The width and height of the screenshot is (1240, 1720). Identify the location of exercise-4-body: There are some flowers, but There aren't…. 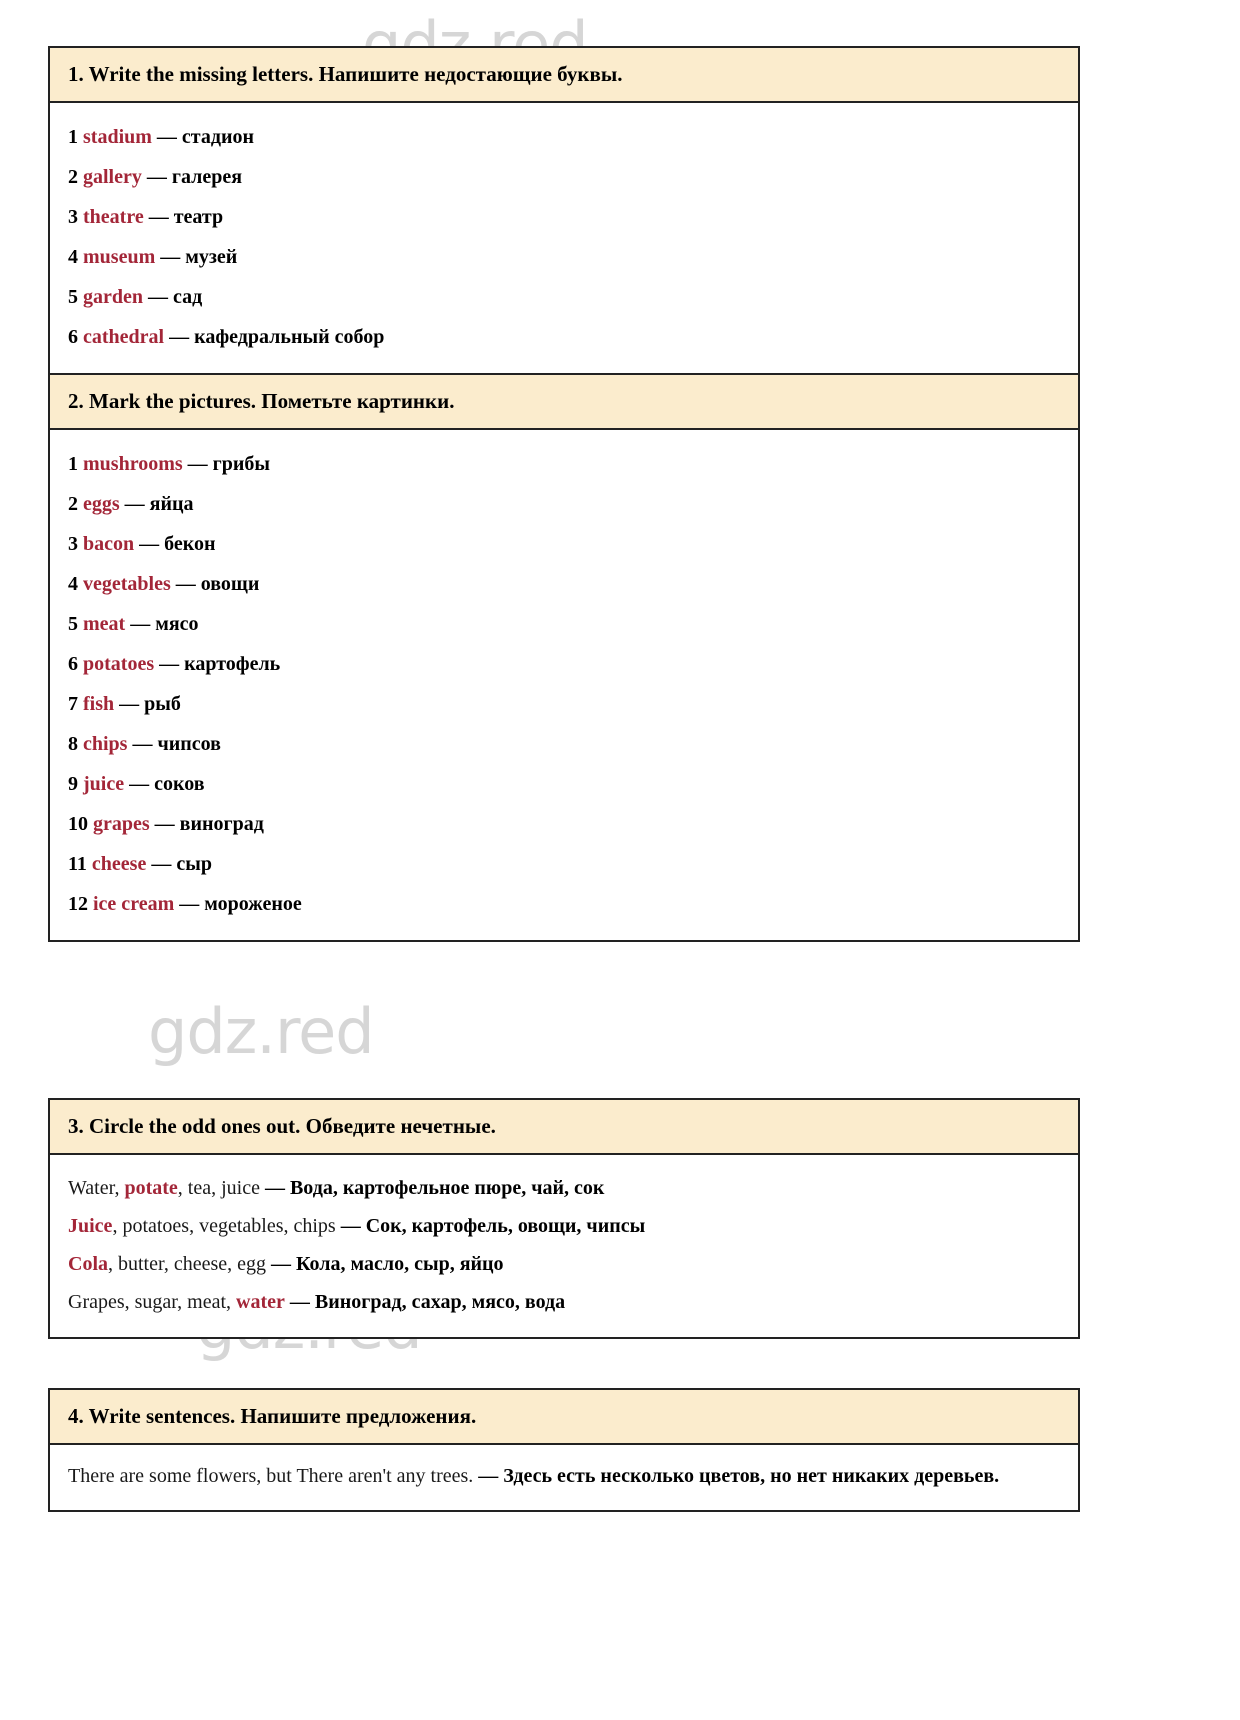
(564, 1477).